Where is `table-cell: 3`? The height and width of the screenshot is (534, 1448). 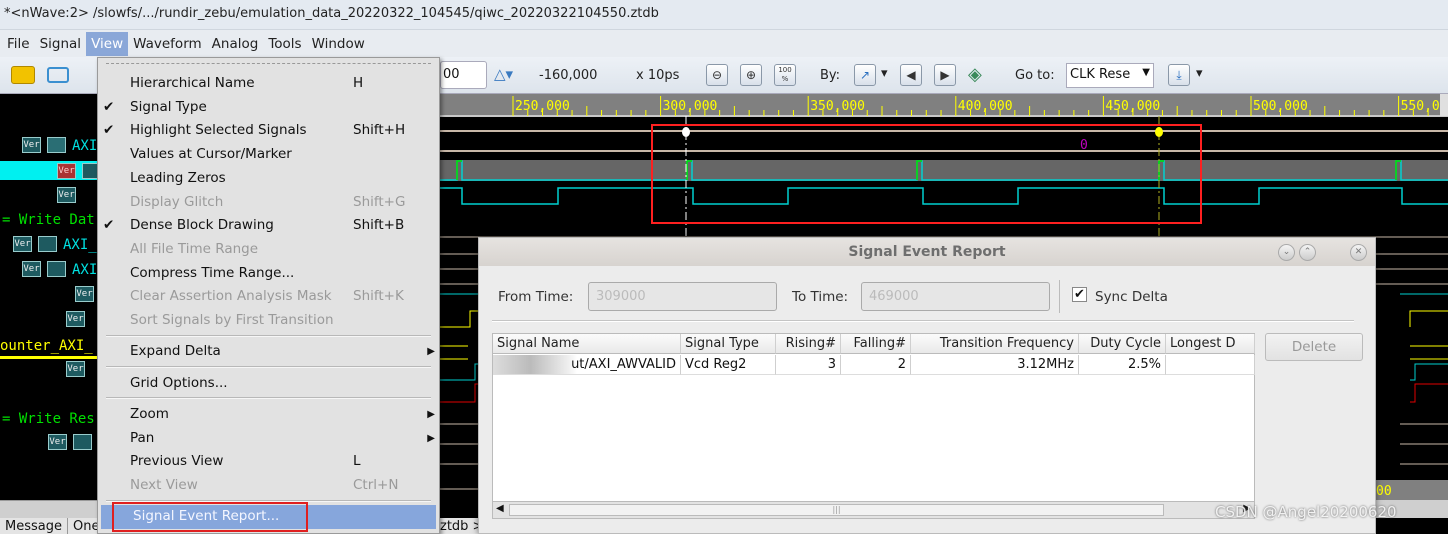
table-cell: 3 is located at coordinates (808, 365).